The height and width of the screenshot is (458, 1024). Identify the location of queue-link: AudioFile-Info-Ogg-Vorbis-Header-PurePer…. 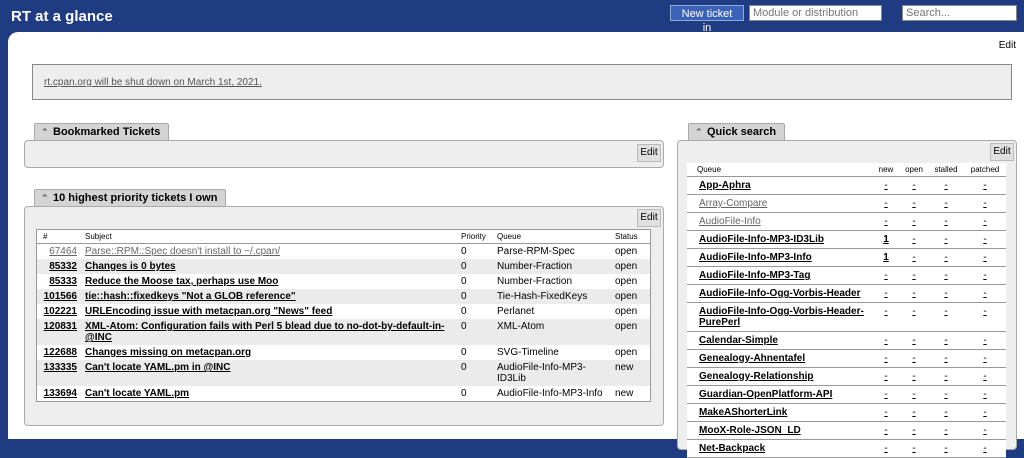
(781, 317).